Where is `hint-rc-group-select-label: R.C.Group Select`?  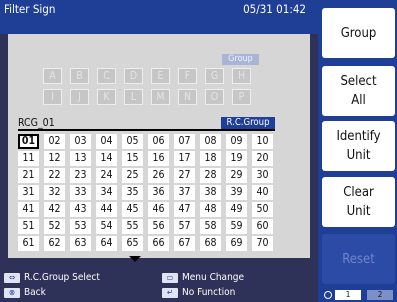
hint-rc-group-select-label: R.C.Group Select is located at coordinates (62, 277).